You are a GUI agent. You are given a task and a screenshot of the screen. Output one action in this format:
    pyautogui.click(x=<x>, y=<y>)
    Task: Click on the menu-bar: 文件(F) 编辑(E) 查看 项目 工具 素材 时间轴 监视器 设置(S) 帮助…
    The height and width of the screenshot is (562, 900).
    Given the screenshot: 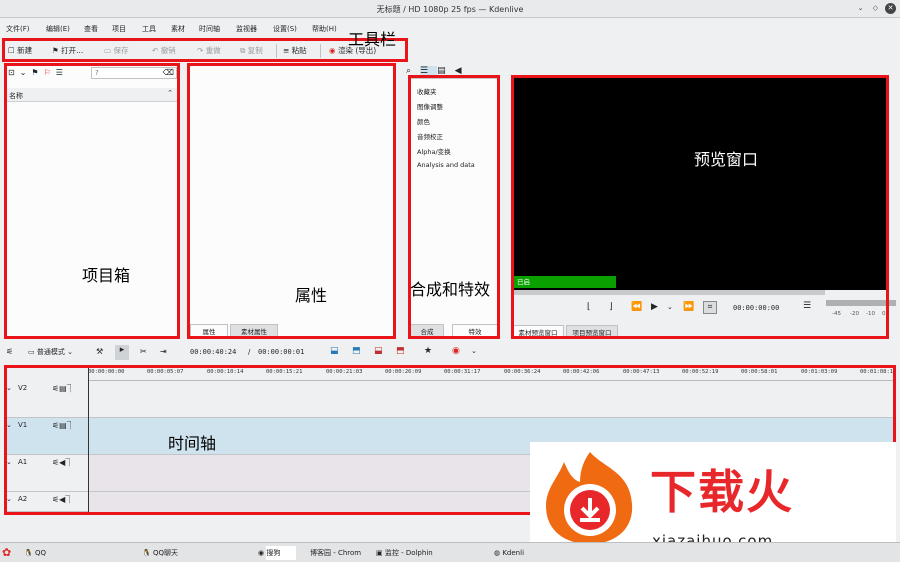 What is the action you would take?
    pyautogui.click(x=450, y=28)
    